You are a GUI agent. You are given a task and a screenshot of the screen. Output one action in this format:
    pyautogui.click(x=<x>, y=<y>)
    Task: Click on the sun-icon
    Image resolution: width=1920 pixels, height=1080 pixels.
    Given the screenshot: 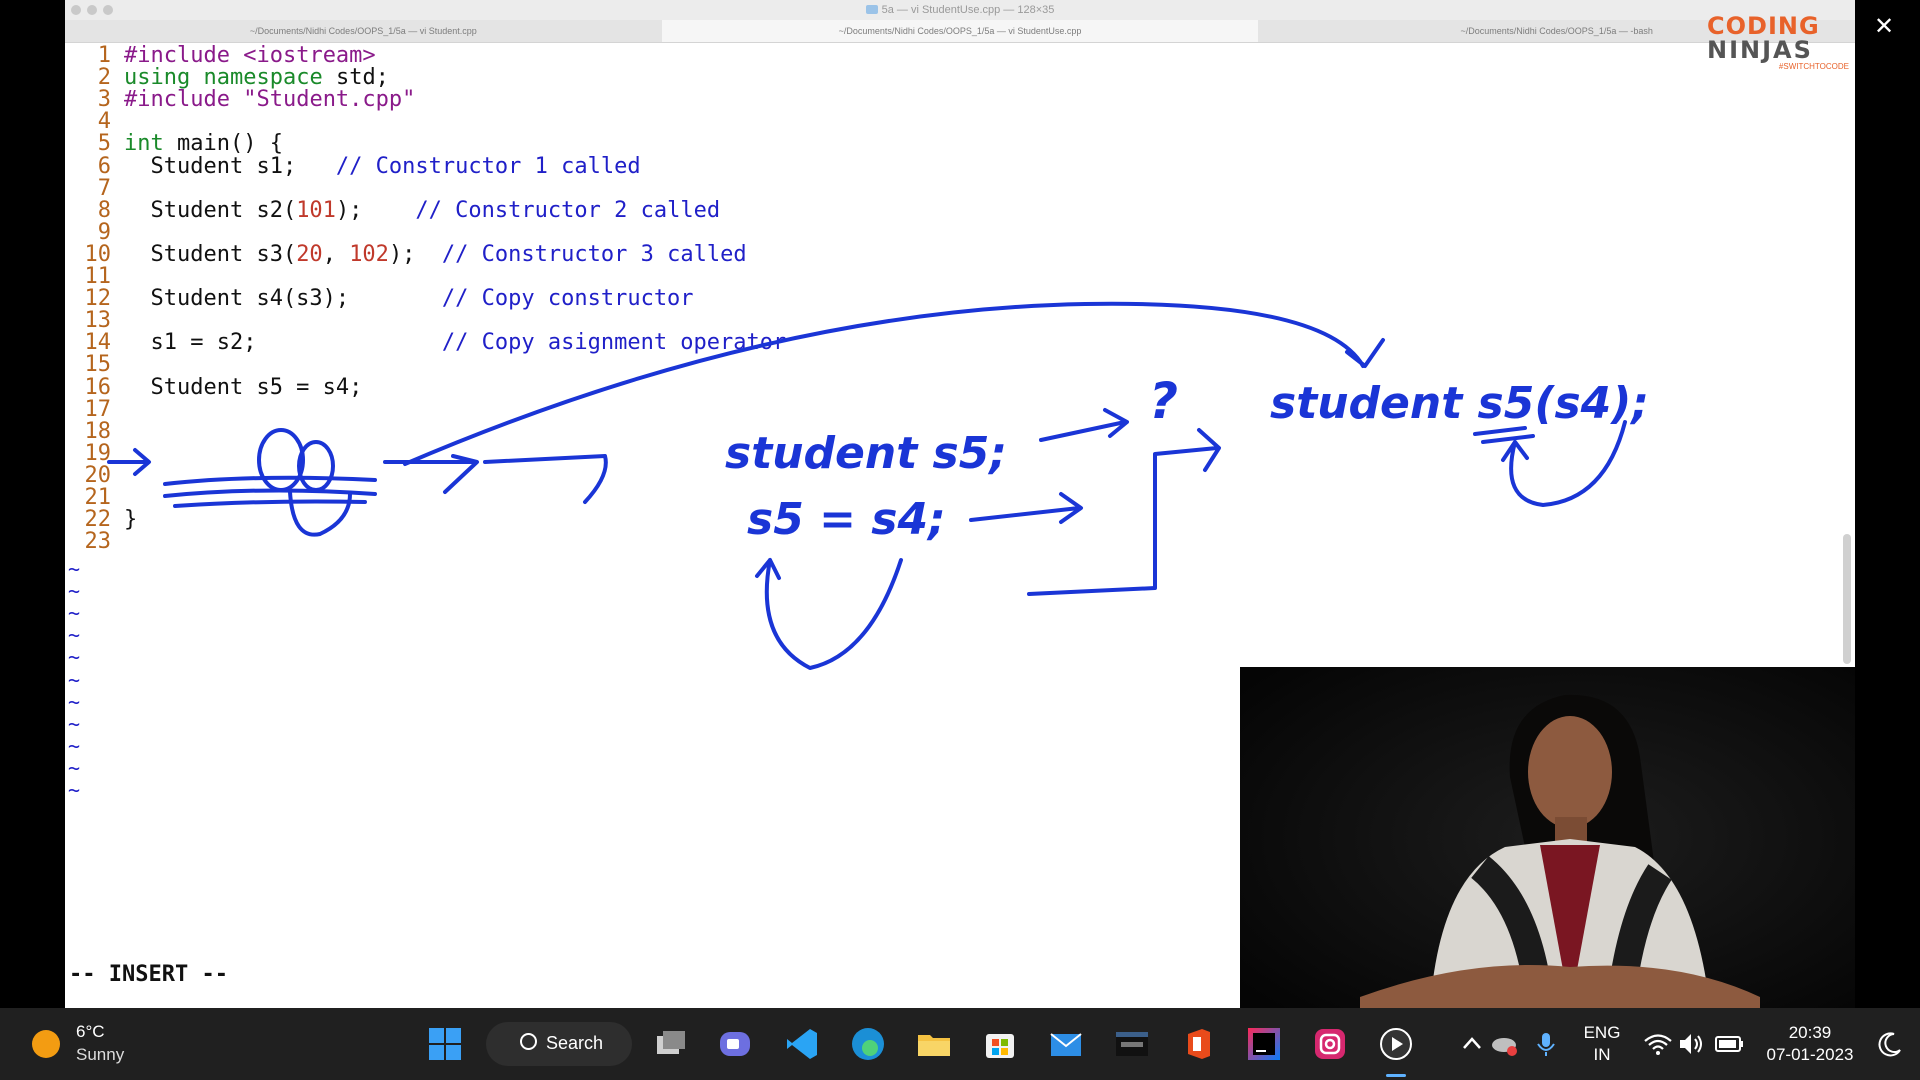 What is the action you would take?
    pyautogui.click(x=46, y=1044)
    